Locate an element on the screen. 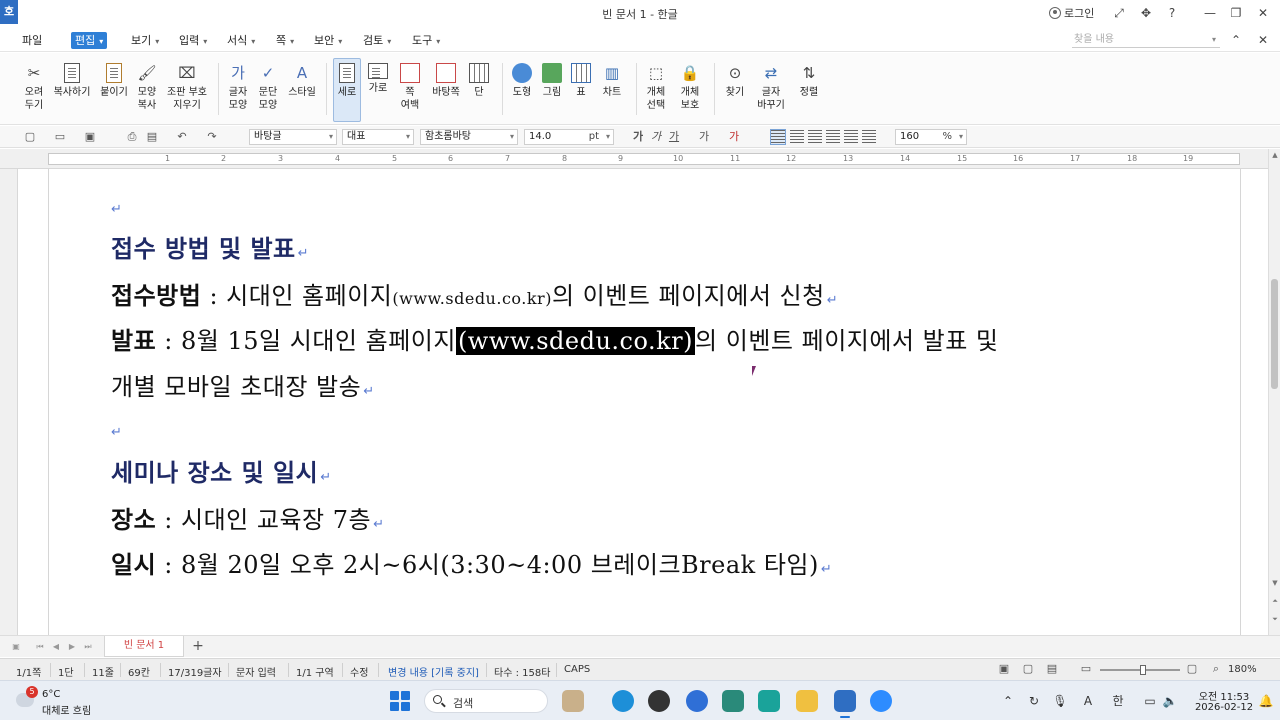 This screenshot has width=1280, height=720. heading-seminar: 세미나 장소 및 일시 ↵ is located at coordinates (221, 470).